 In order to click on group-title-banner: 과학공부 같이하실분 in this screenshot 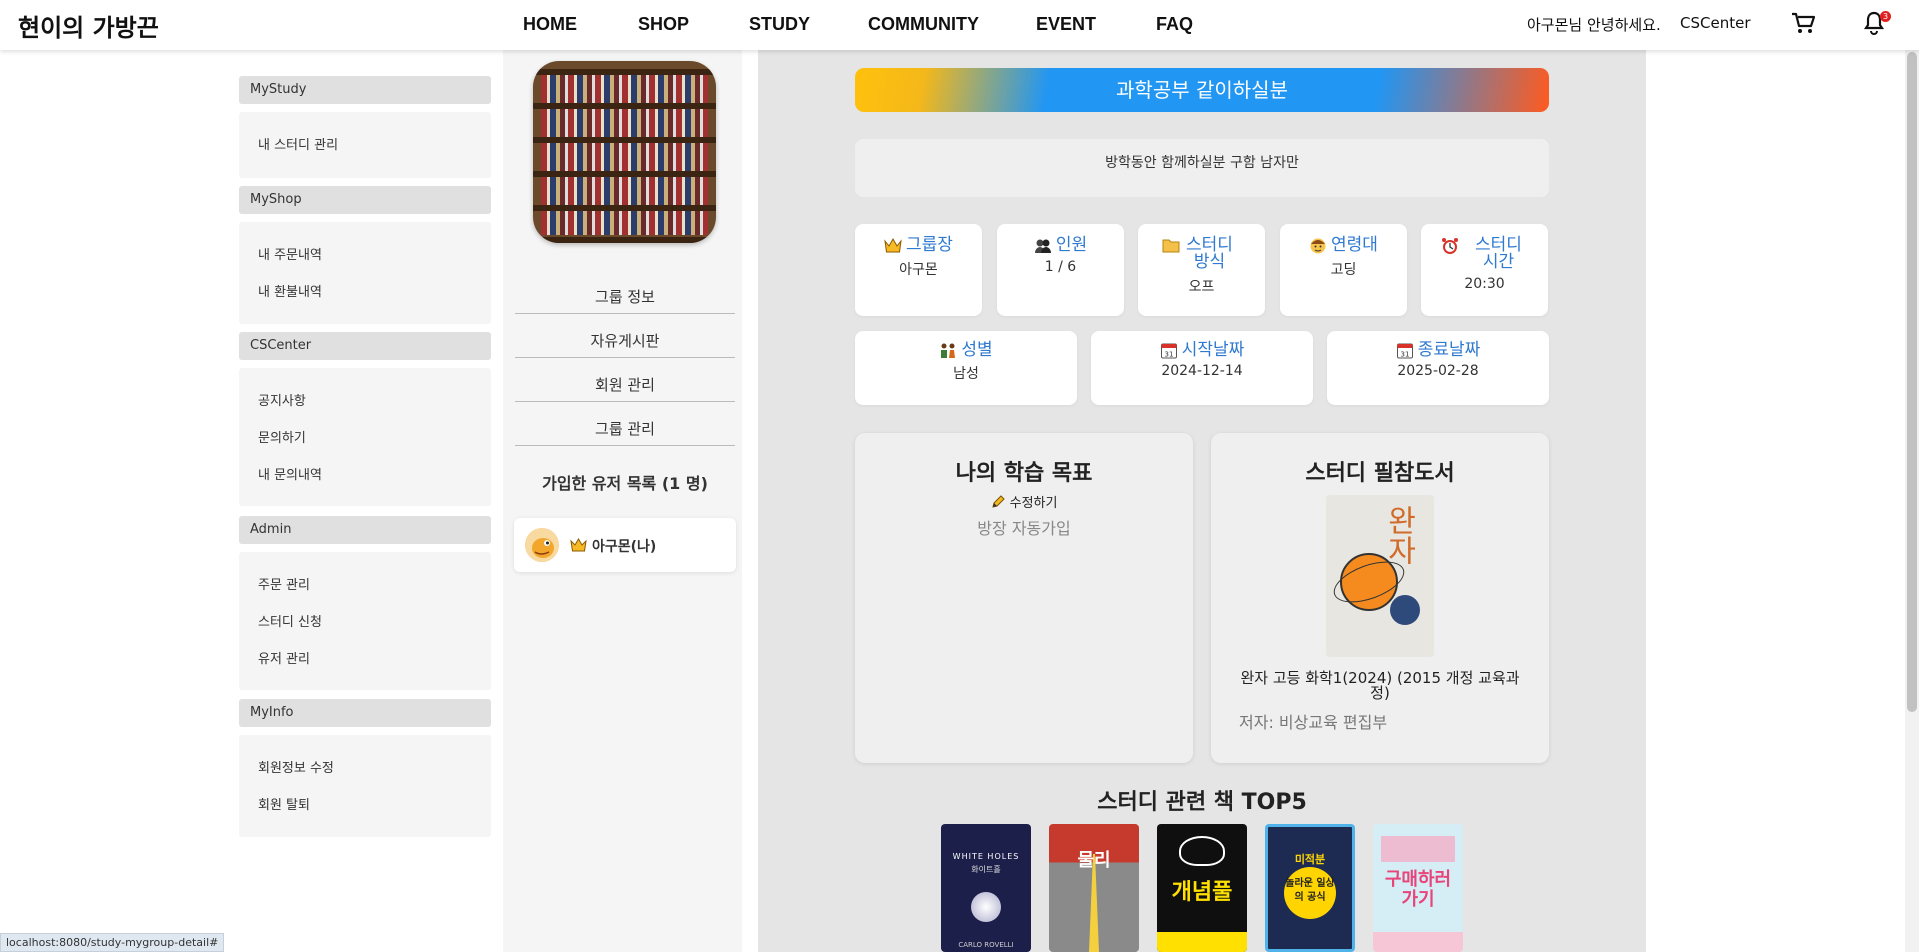, I will do `click(1202, 90)`.